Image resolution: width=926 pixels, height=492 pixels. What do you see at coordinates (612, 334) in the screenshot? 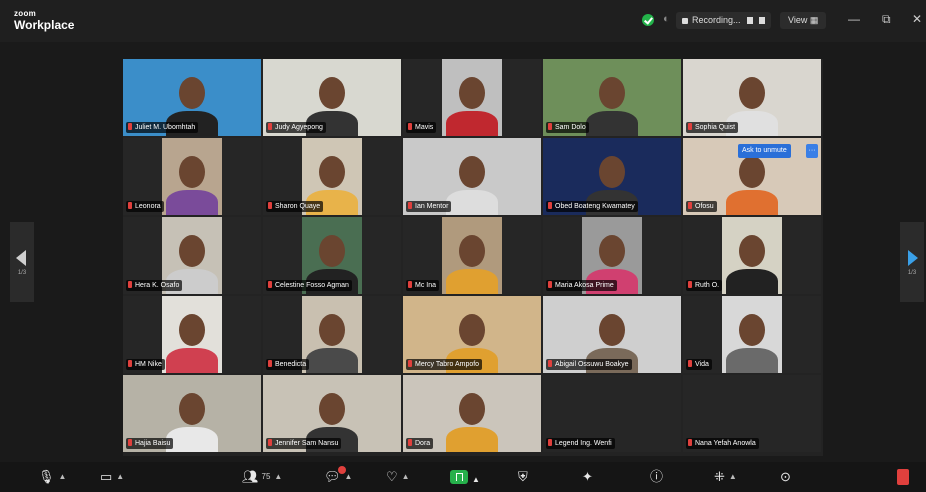
I see `participant-tile: Abigail Ossuwu Boakye` at bounding box center [612, 334].